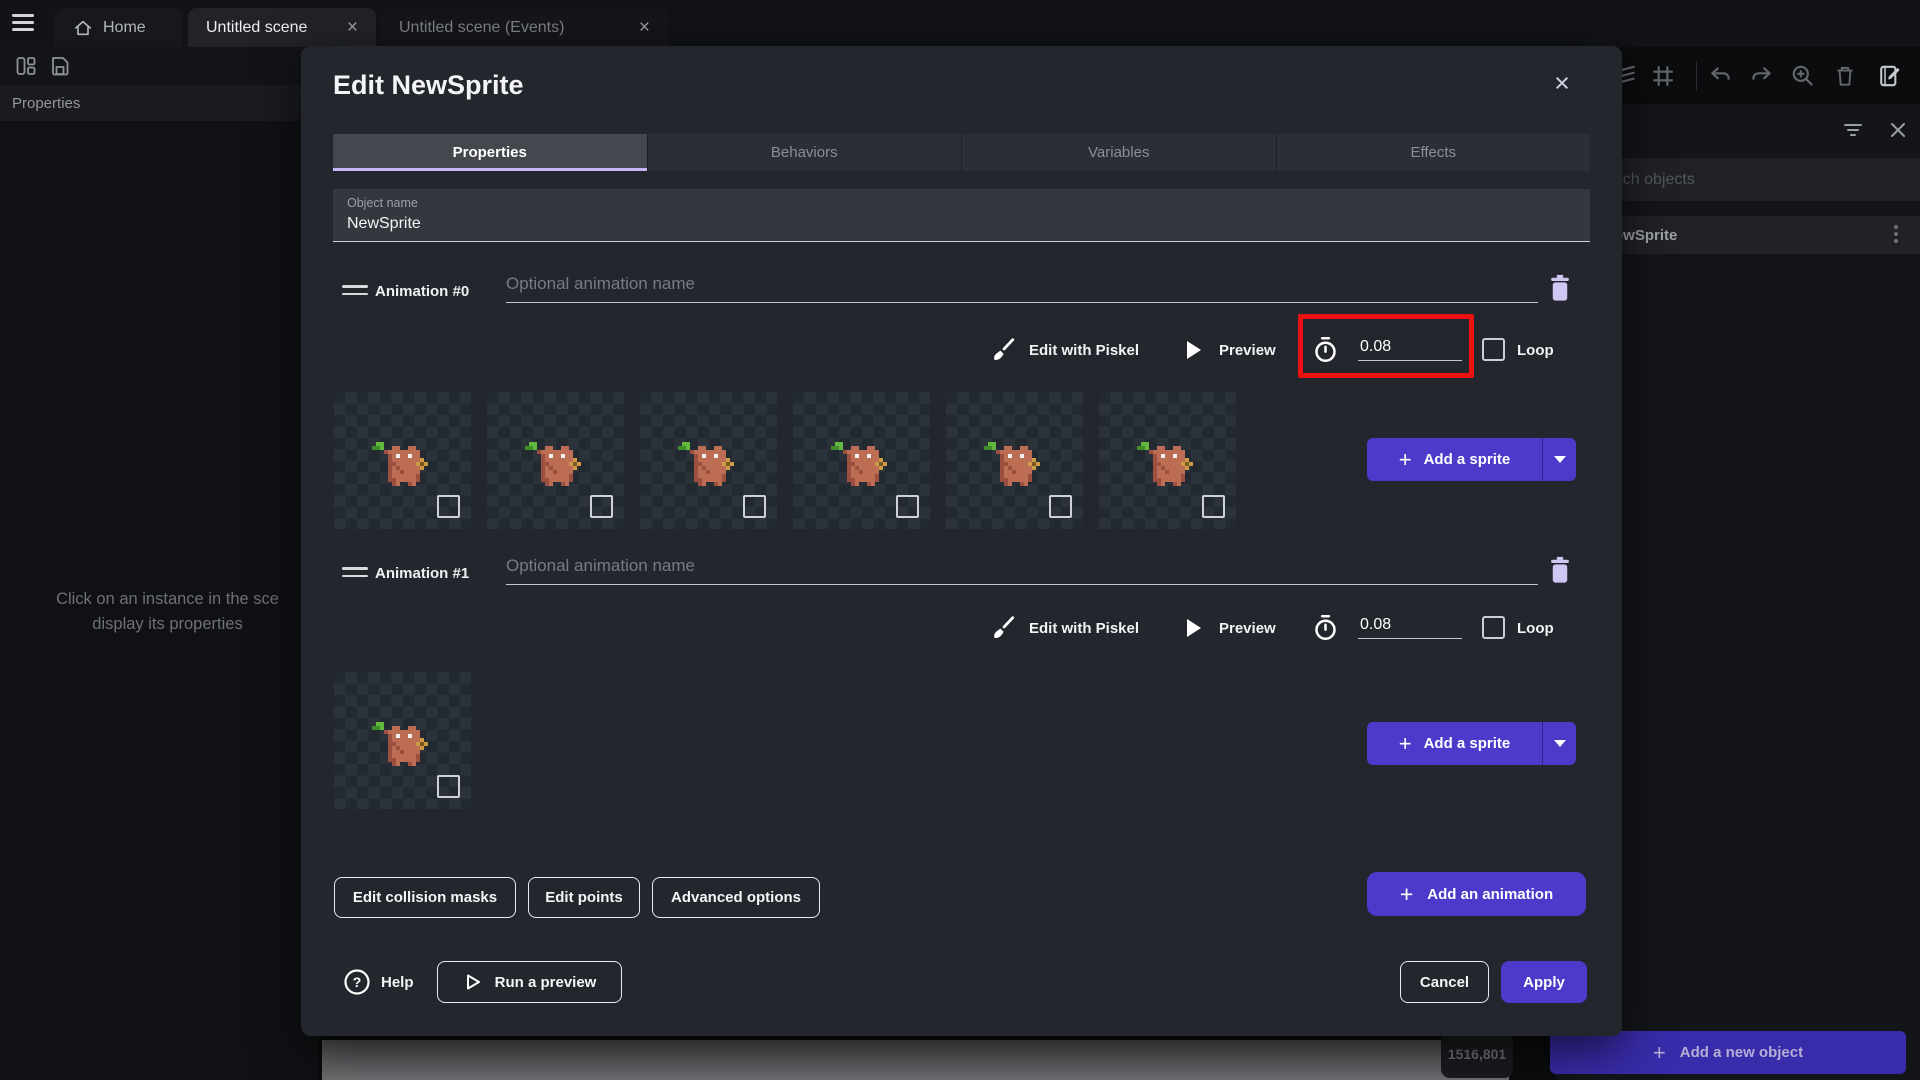  I want to click on animation-0-label: Animation #0, so click(422, 291).